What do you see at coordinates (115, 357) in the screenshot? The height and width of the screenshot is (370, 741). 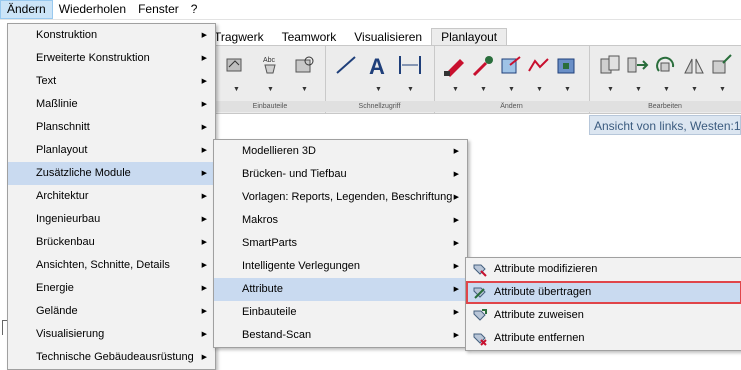 I see `menu-item-label: Technische Gebäudeausrüstung` at bounding box center [115, 357].